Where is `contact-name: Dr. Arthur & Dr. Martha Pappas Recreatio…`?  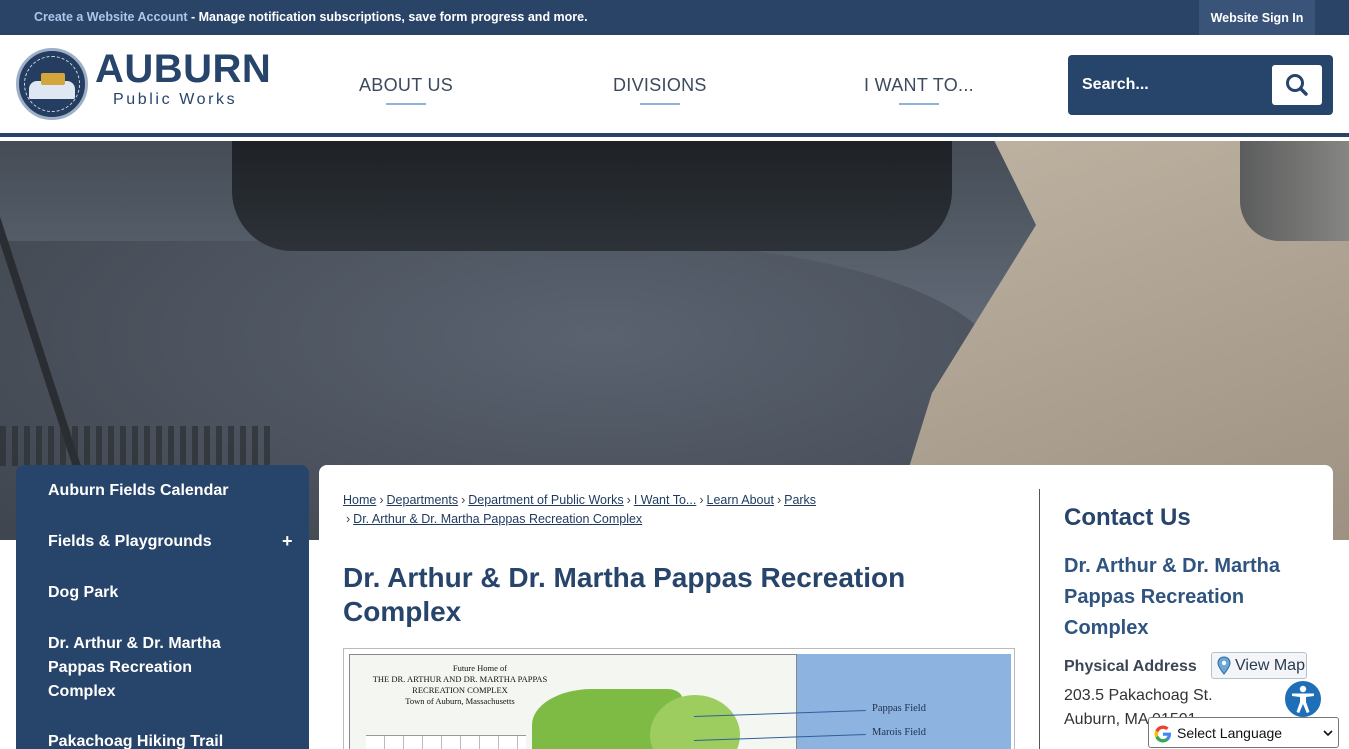
contact-name: Dr. Arthur & Dr. Martha Pappas Recreatio… is located at coordinates (1172, 597).